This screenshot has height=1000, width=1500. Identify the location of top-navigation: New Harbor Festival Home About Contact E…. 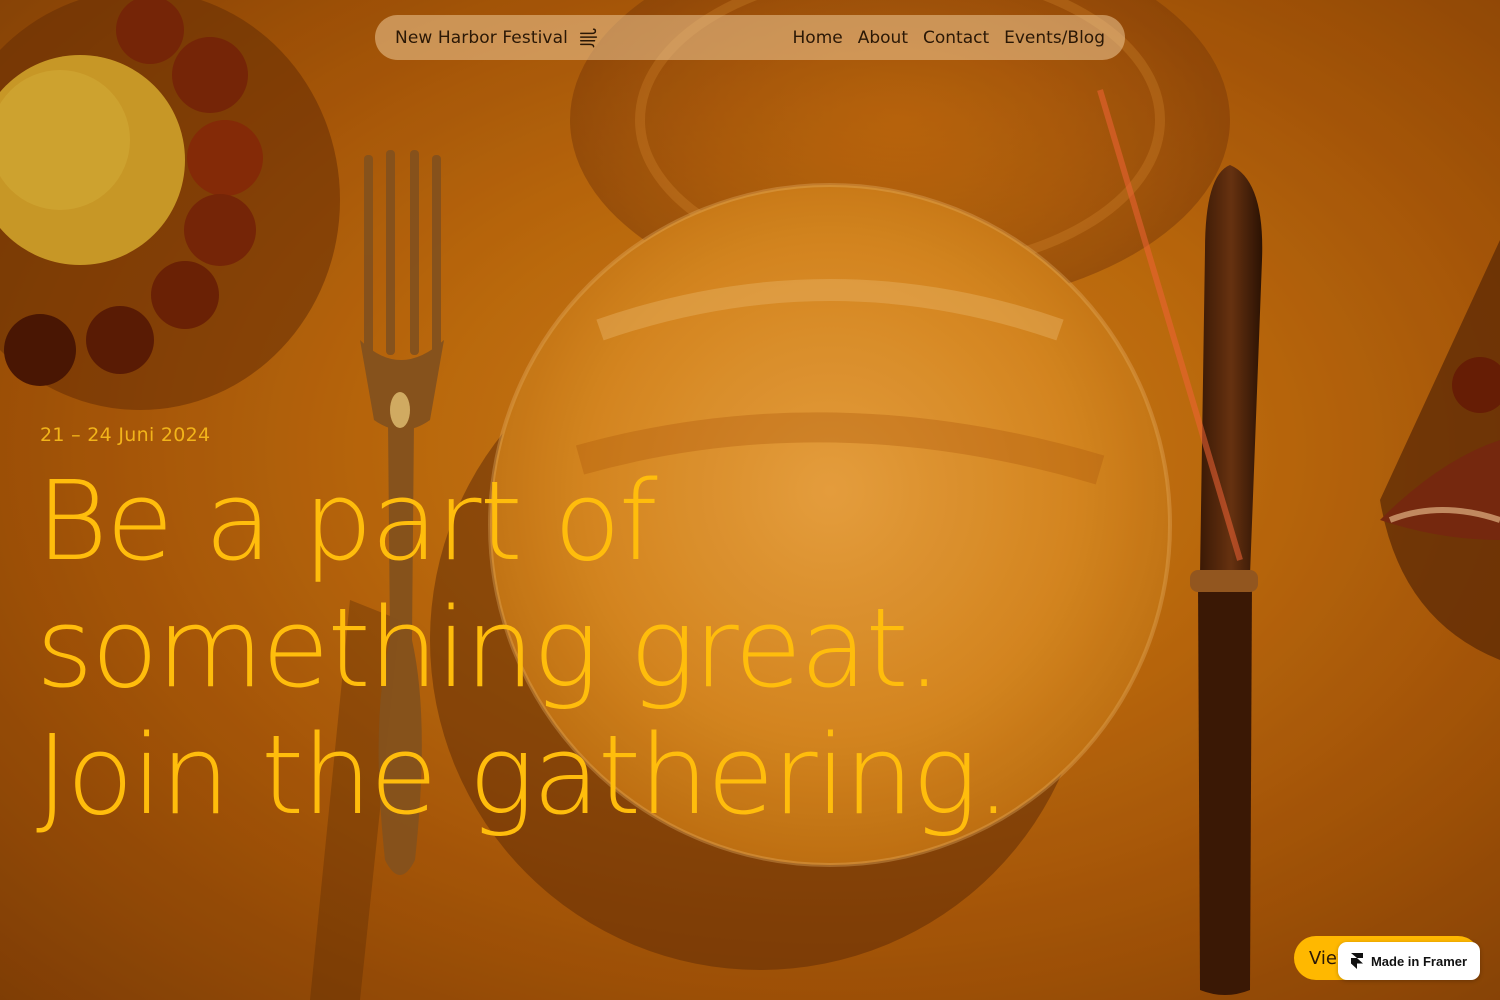
(750, 37).